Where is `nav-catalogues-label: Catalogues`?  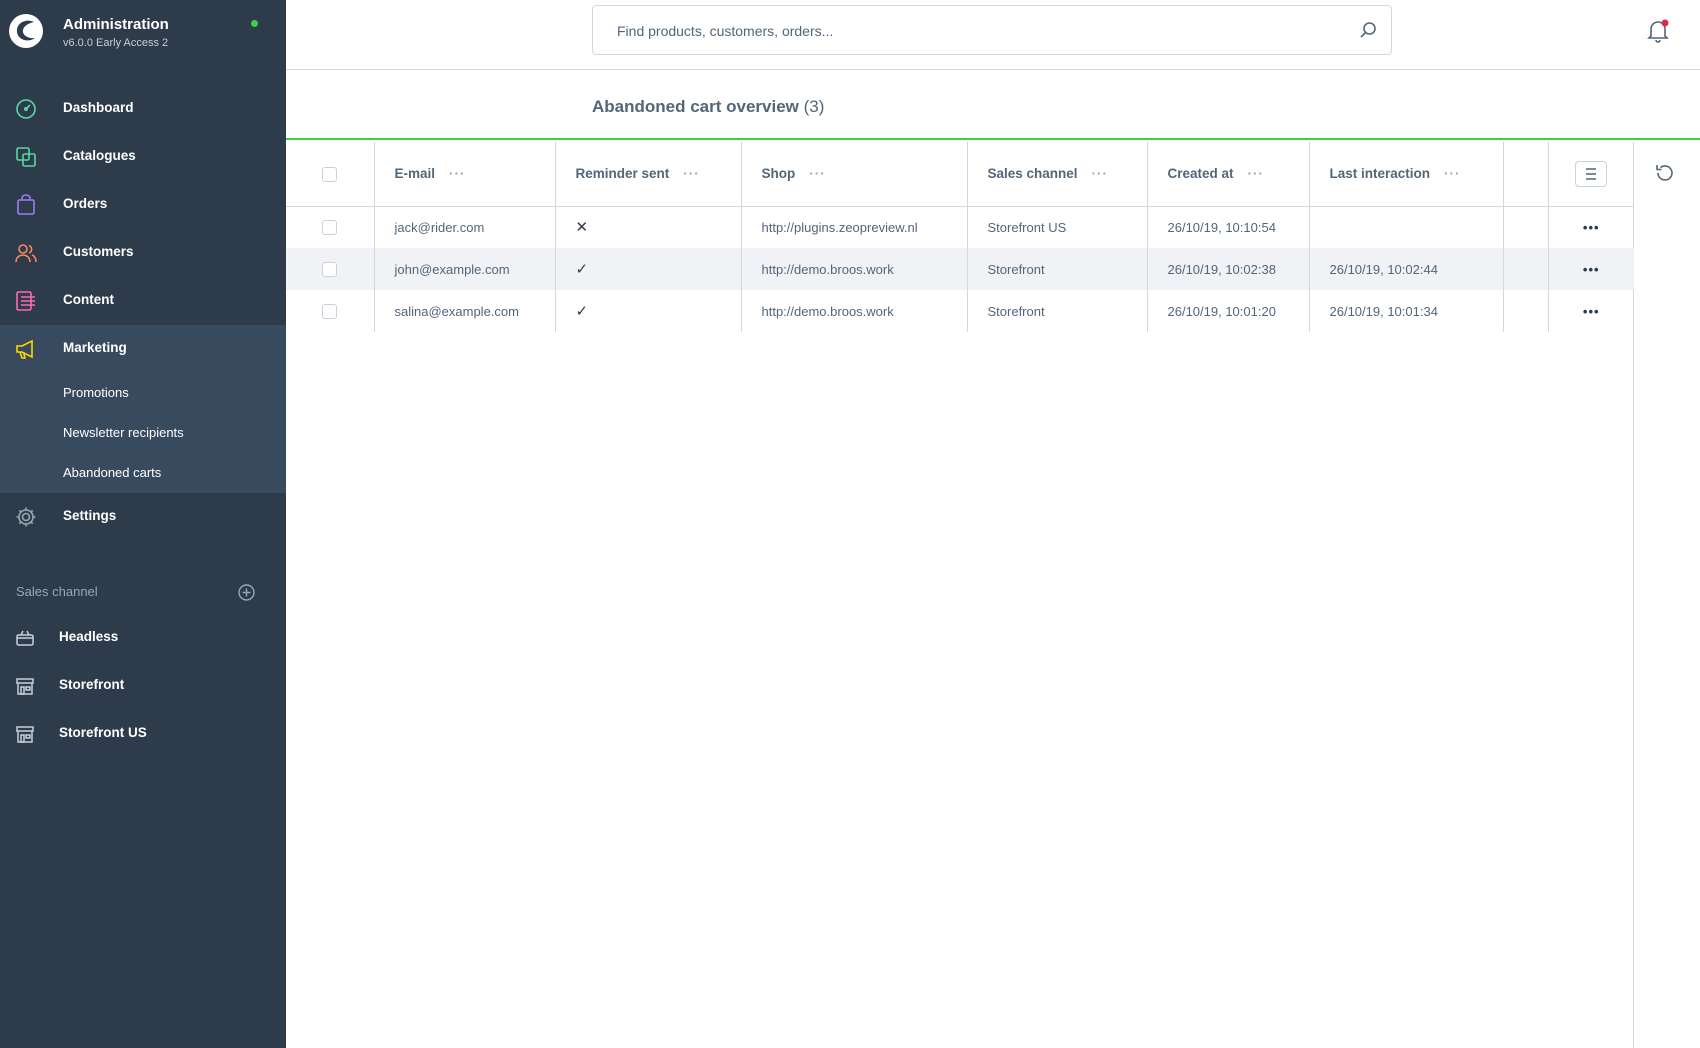 nav-catalogues-label: Catalogues is located at coordinates (99, 155).